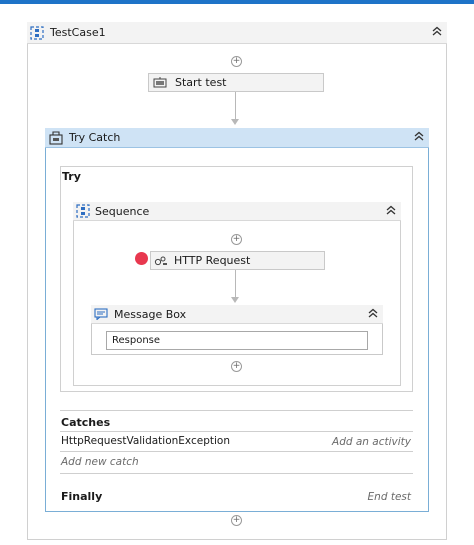  What do you see at coordinates (86, 422) in the screenshot?
I see `catches-label: Catches` at bounding box center [86, 422].